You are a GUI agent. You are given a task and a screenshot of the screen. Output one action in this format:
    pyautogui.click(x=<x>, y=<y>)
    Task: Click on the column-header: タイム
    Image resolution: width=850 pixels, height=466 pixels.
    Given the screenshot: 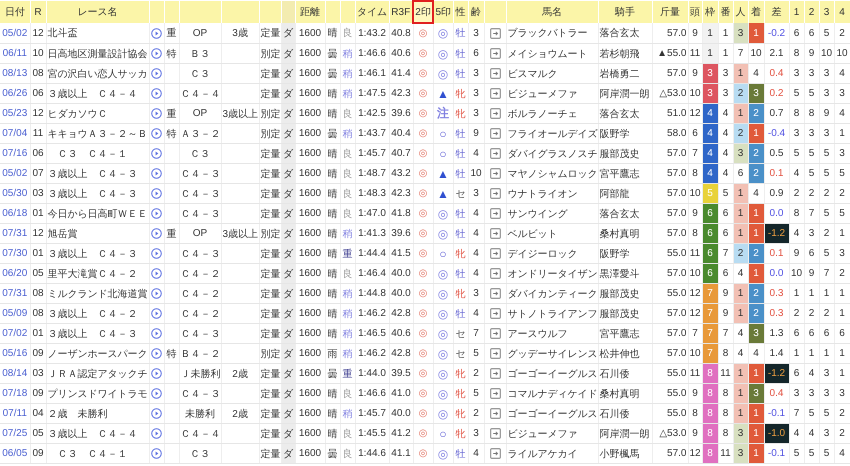 What is the action you would take?
    pyautogui.click(x=372, y=12)
    